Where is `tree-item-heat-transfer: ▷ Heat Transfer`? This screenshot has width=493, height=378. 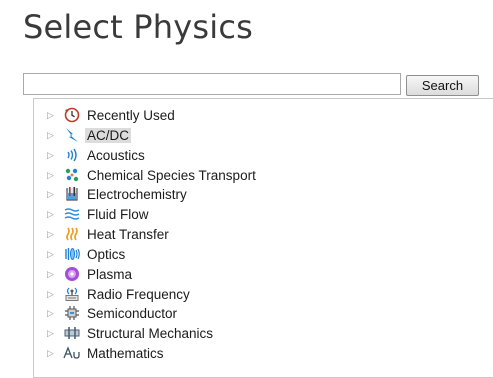
tree-item-heat-transfer: ▷ Heat Transfer is located at coordinates (109, 234).